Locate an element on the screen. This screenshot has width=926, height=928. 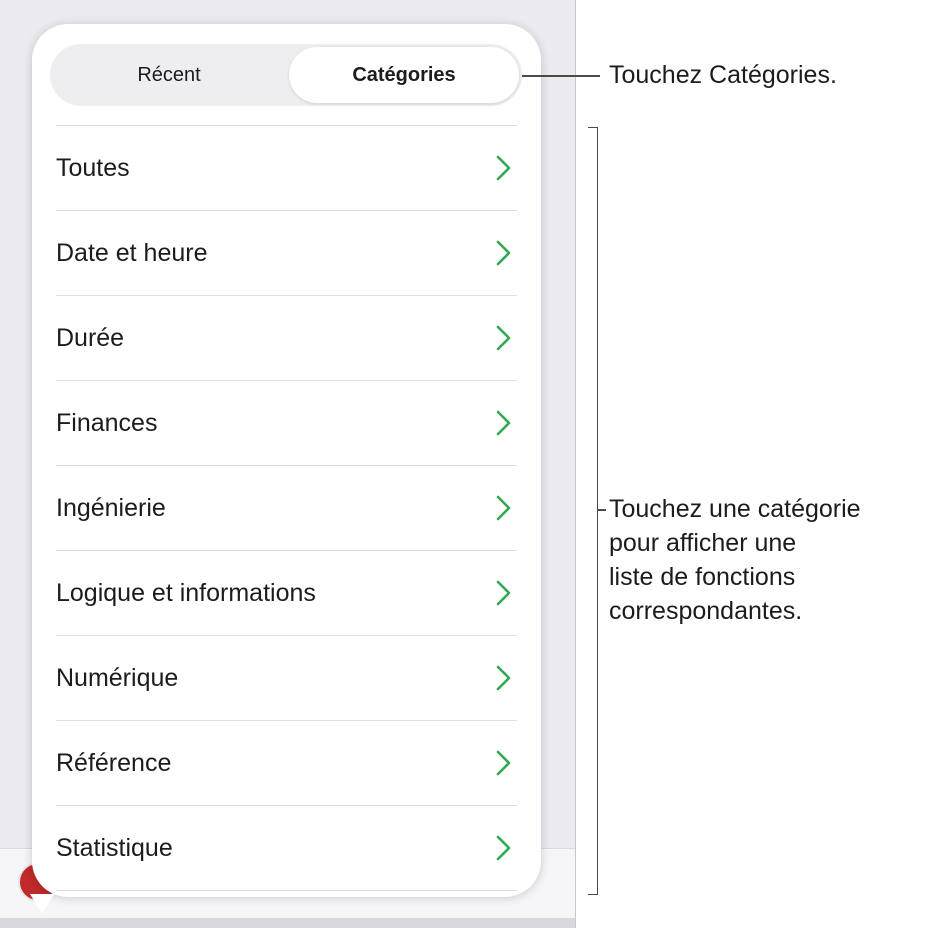
category-label: Ingénierie is located at coordinates (111, 507).